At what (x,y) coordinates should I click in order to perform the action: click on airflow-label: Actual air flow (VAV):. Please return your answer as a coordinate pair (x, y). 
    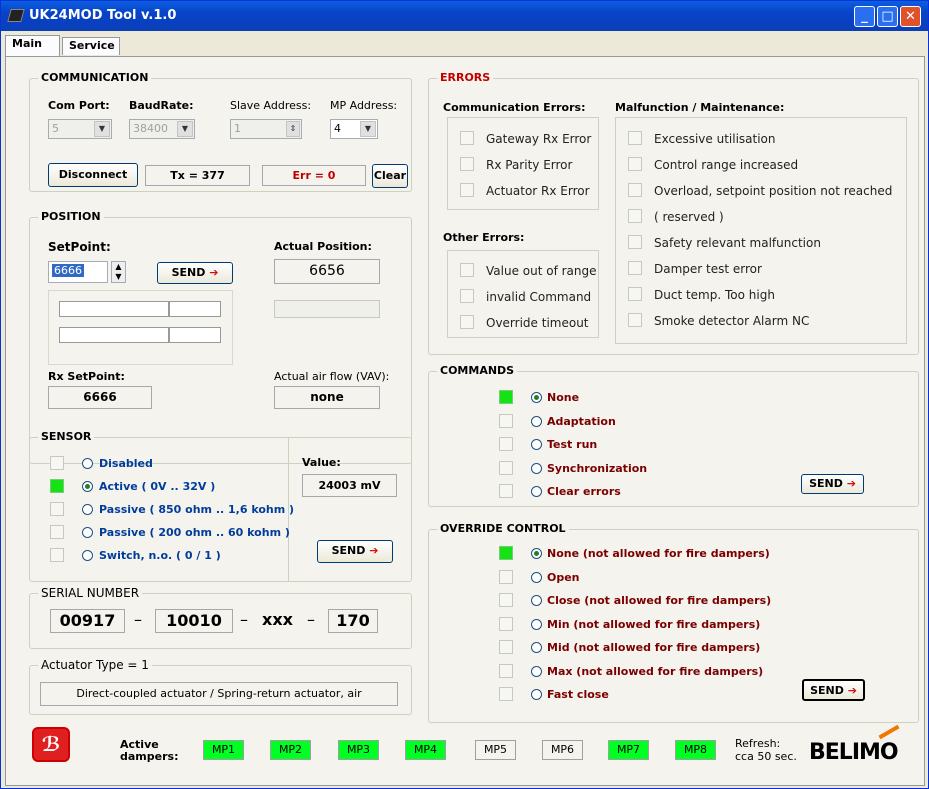
    Looking at the image, I should click on (332, 376).